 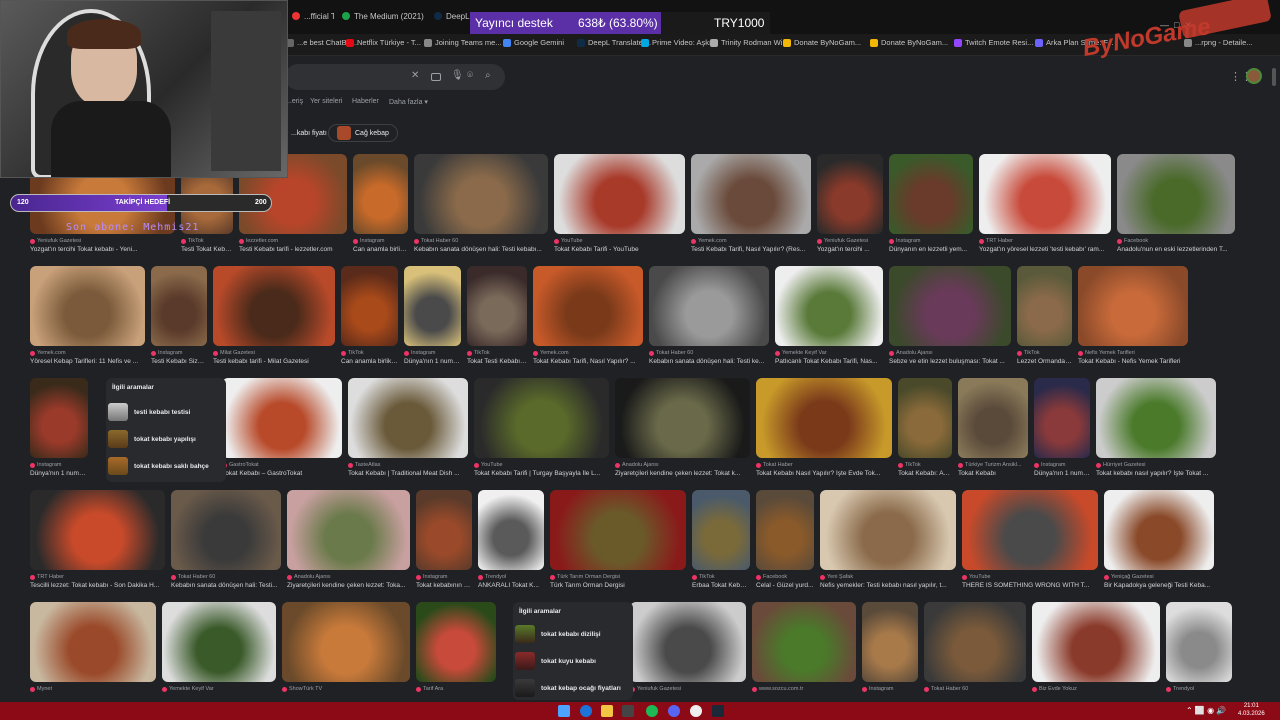 What do you see at coordinates (824, 465) in the screenshot?
I see `image-source: Tokat Haber` at bounding box center [824, 465].